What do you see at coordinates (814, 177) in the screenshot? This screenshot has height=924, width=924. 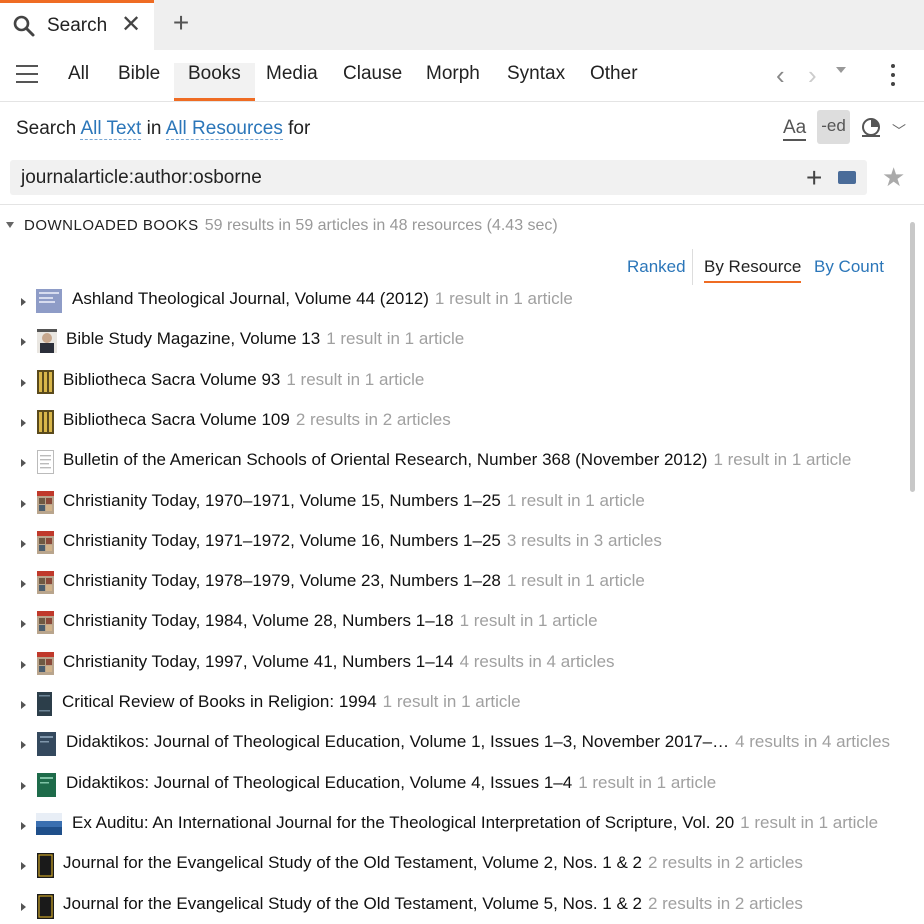 I see `add-term-button: +` at bounding box center [814, 177].